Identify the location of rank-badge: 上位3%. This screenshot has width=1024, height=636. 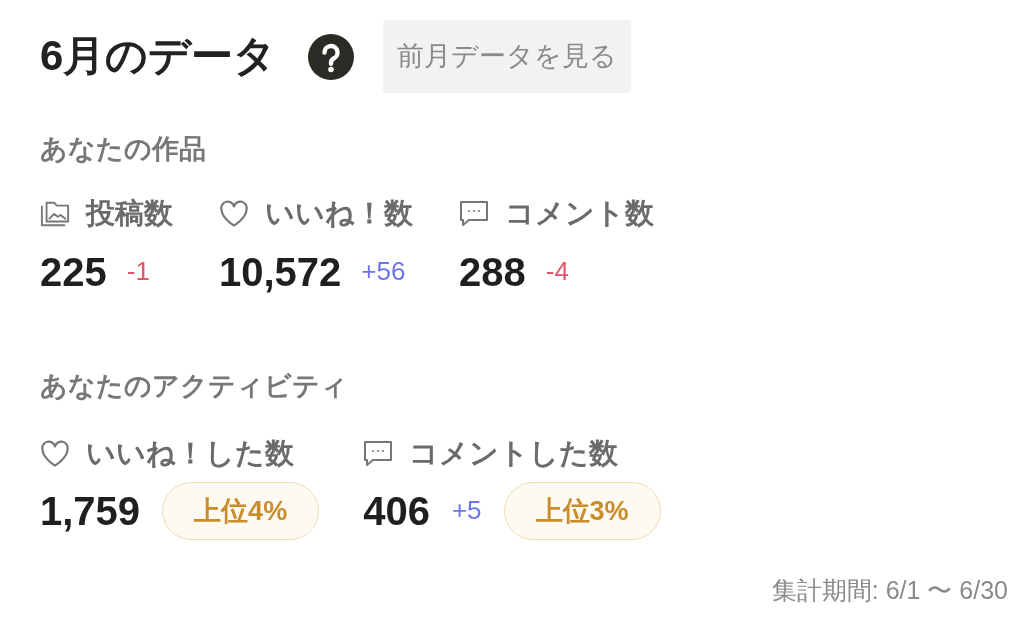
(582, 511).